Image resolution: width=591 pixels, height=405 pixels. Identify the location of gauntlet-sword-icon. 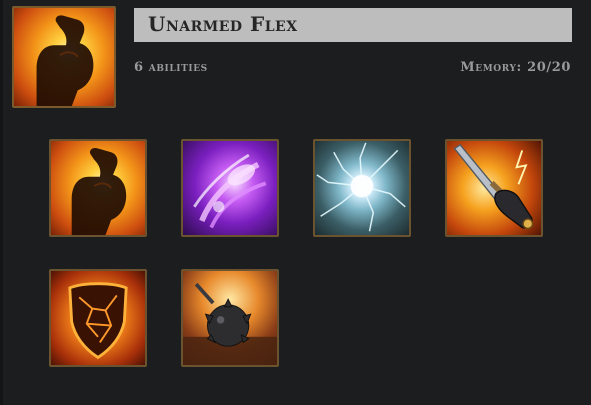
(493, 186).